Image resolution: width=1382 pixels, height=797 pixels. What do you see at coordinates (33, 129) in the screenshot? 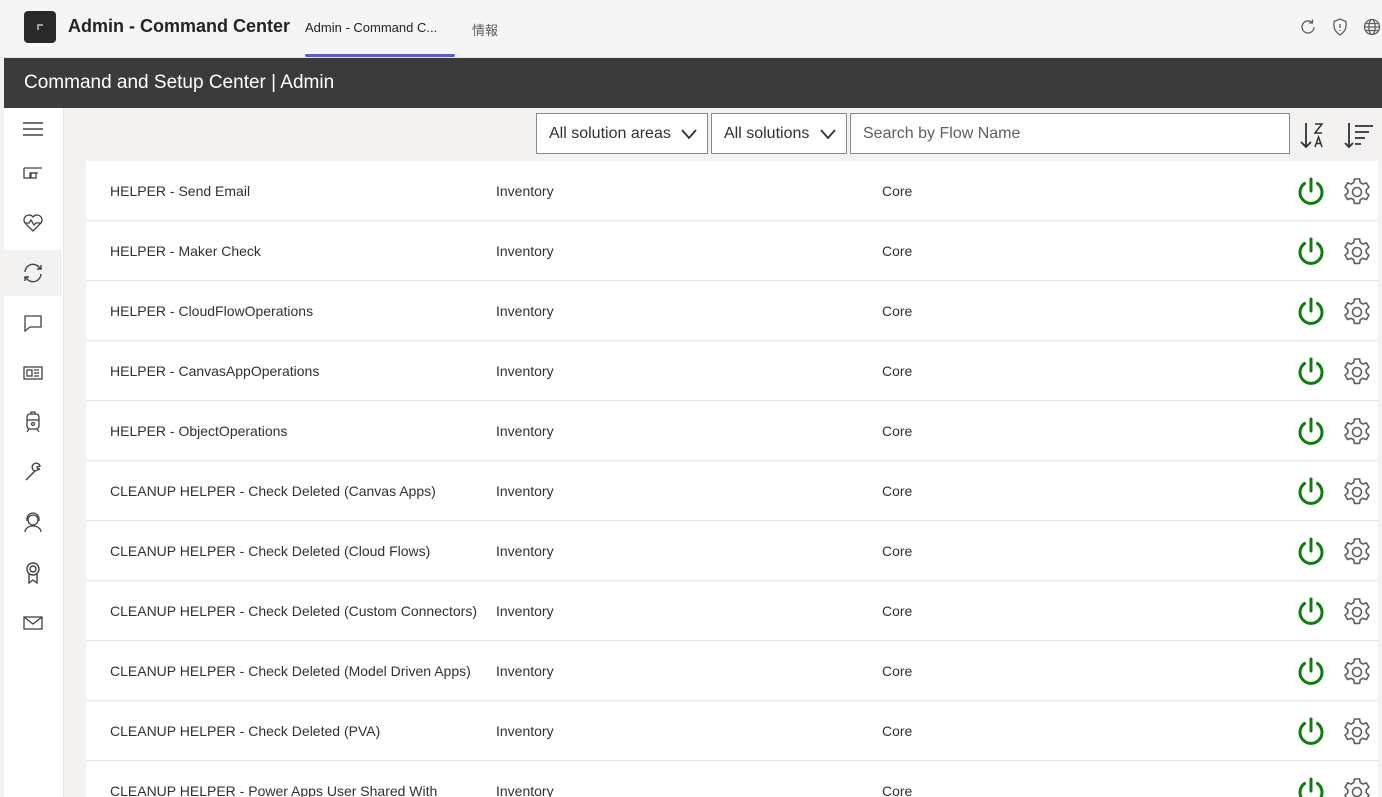
I see `hamburger-menu-icon` at bounding box center [33, 129].